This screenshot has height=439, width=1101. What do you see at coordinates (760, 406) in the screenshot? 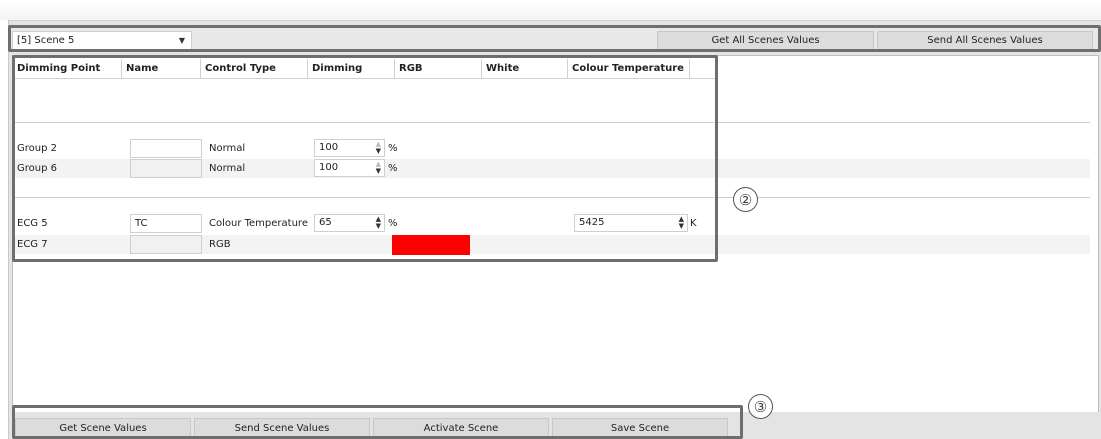
I see `callout-marker-3: ③` at bounding box center [760, 406].